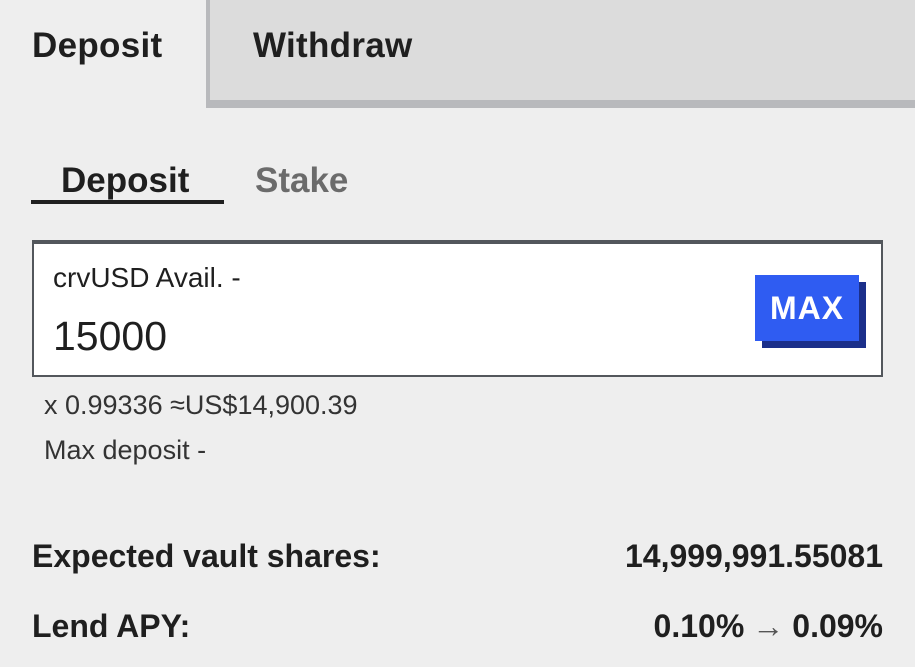 The width and height of the screenshot is (915, 667). Describe the element at coordinates (373, 336) in the screenshot. I see `amount-input` at that location.